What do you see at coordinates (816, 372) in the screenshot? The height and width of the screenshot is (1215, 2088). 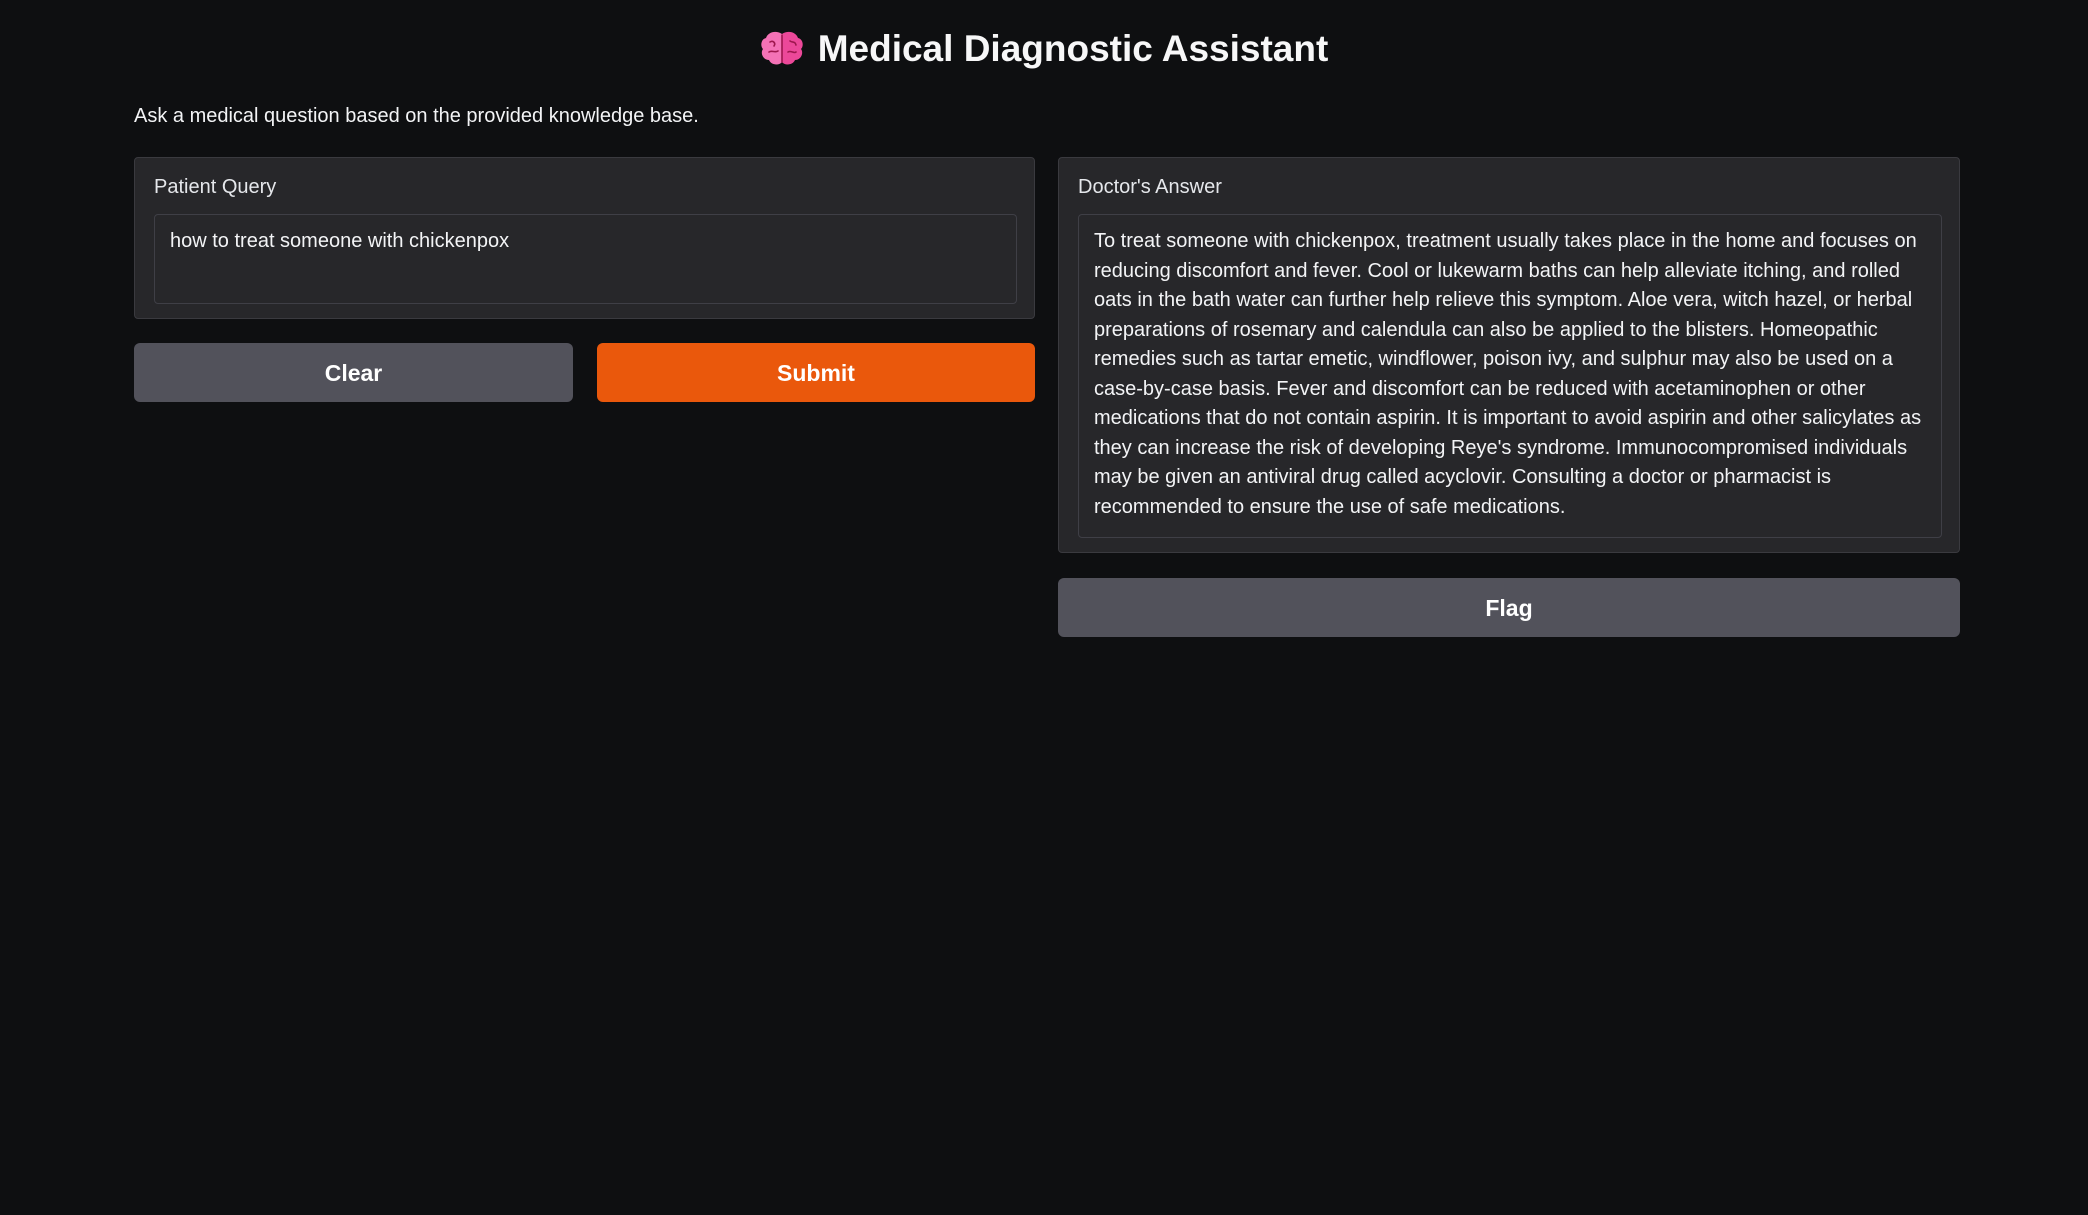 I see `submit-button: Submit` at bounding box center [816, 372].